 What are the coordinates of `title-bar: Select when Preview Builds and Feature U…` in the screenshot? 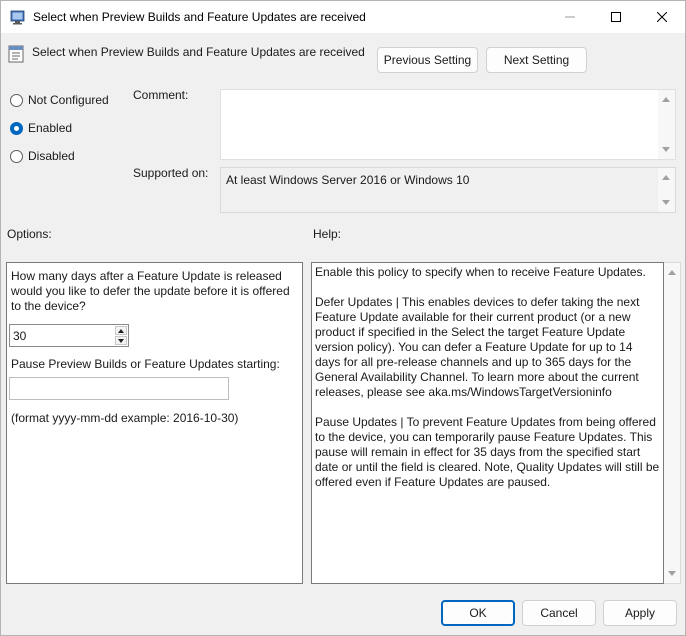 It's located at (343, 17).